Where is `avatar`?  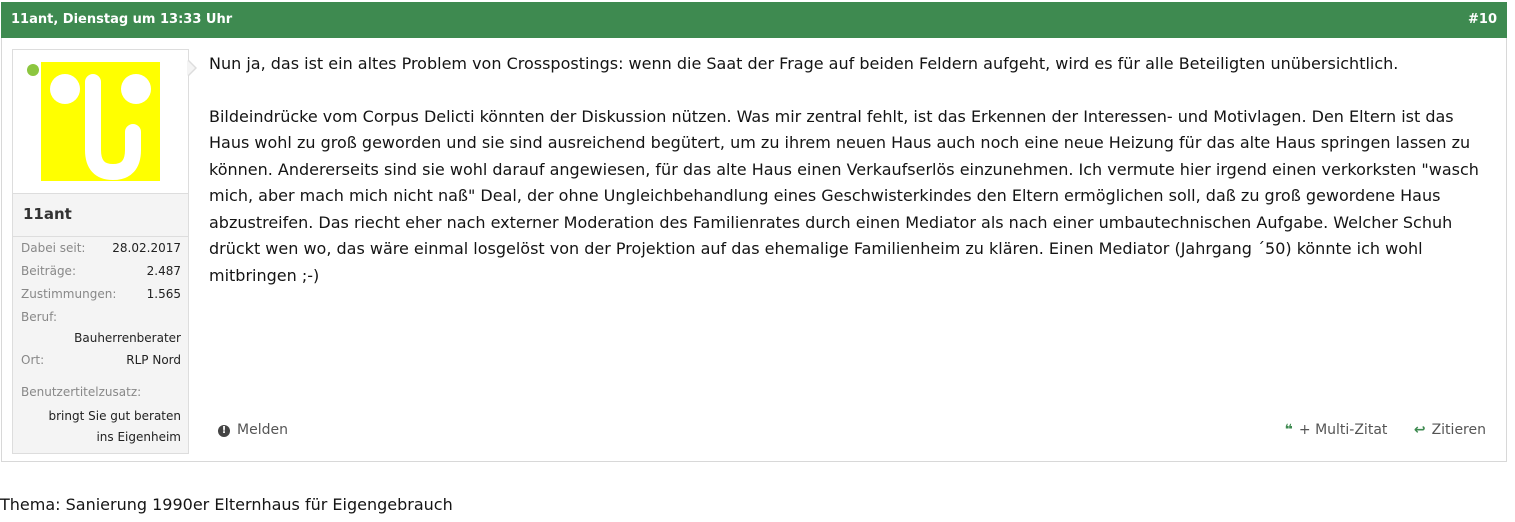 avatar is located at coordinates (100, 121).